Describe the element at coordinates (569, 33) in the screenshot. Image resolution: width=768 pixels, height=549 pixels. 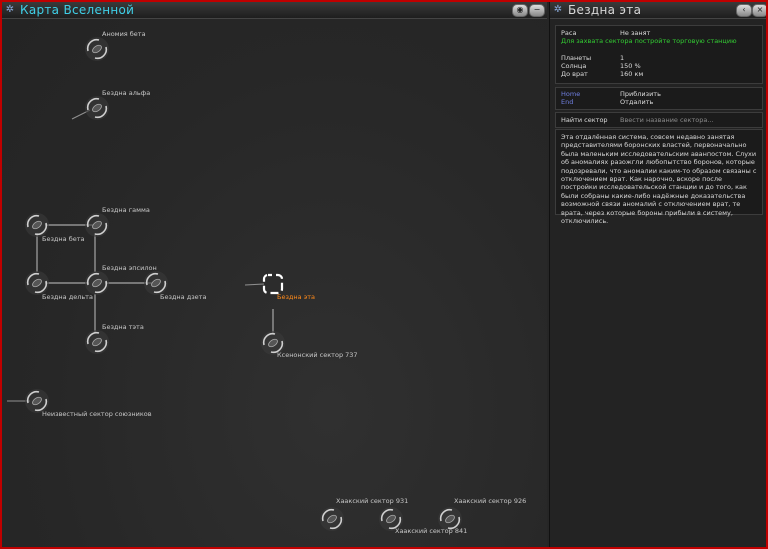
I see `race-label: Раса` at that location.